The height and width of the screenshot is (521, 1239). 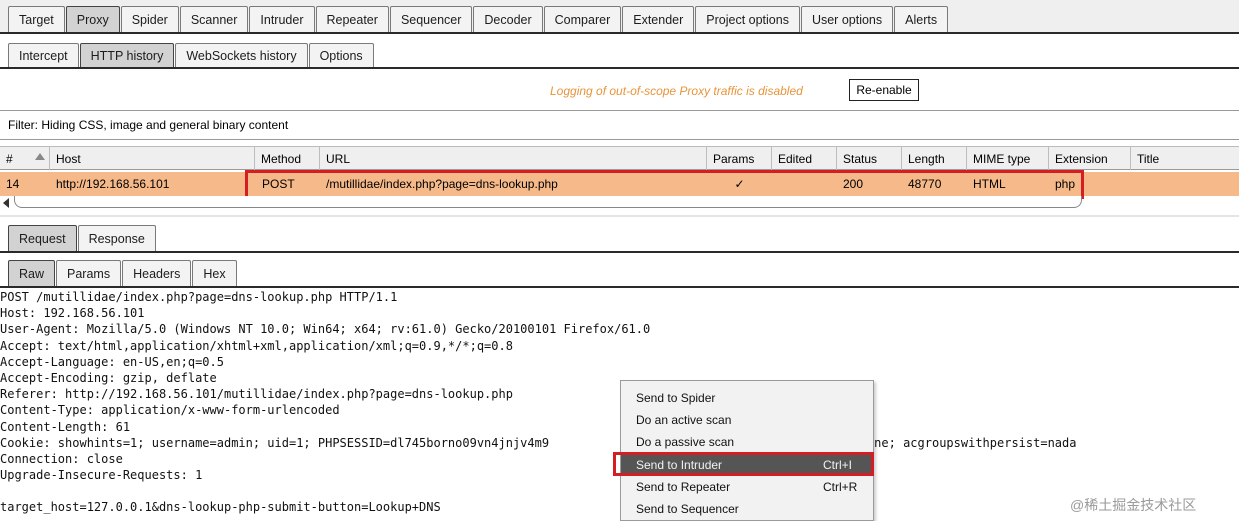 What do you see at coordinates (32, 273) in the screenshot?
I see `tab-raw: Raw` at bounding box center [32, 273].